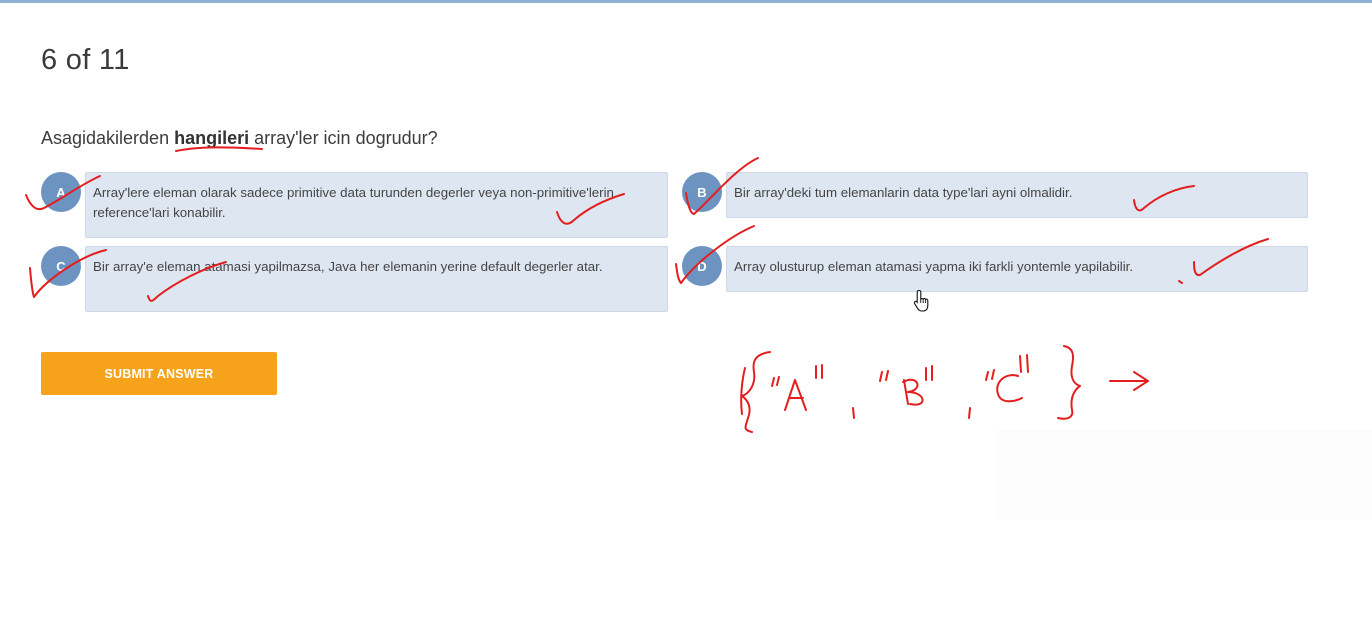 This screenshot has width=1372, height=618. I want to click on submit-answer-button: SUBMIT ANSWER, so click(159, 373).